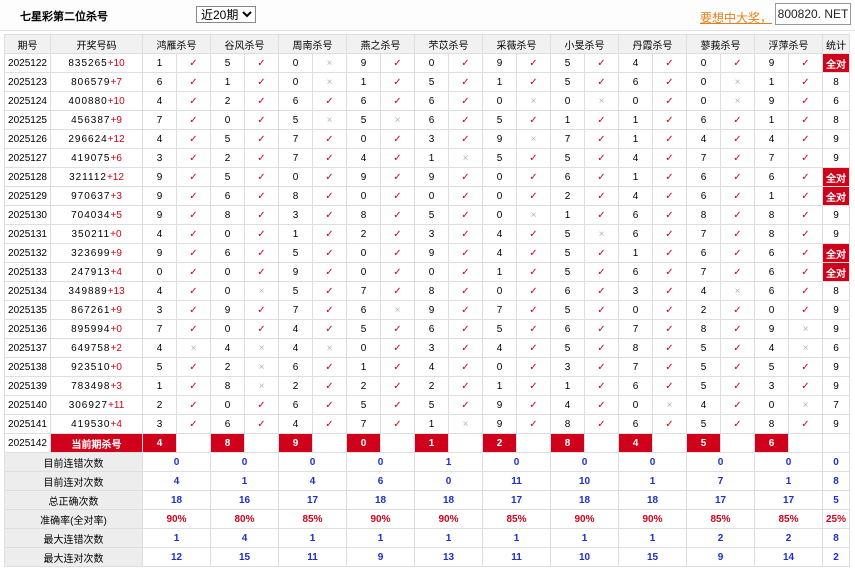 The image size is (855, 575). Describe the element at coordinates (91, 272) in the screenshot. I see `draw-digits: 247913` at that location.